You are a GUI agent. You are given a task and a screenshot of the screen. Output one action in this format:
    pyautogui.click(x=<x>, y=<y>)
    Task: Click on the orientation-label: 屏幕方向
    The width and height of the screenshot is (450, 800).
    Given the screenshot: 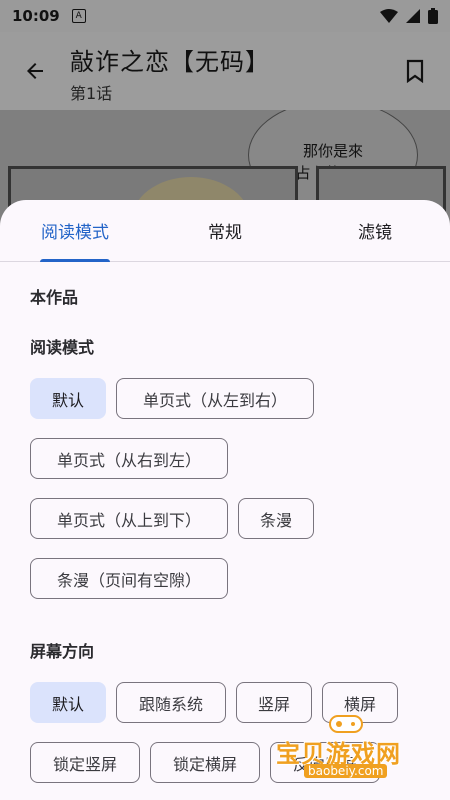 What is the action you would take?
    pyautogui.click(x=62, y=651)
    